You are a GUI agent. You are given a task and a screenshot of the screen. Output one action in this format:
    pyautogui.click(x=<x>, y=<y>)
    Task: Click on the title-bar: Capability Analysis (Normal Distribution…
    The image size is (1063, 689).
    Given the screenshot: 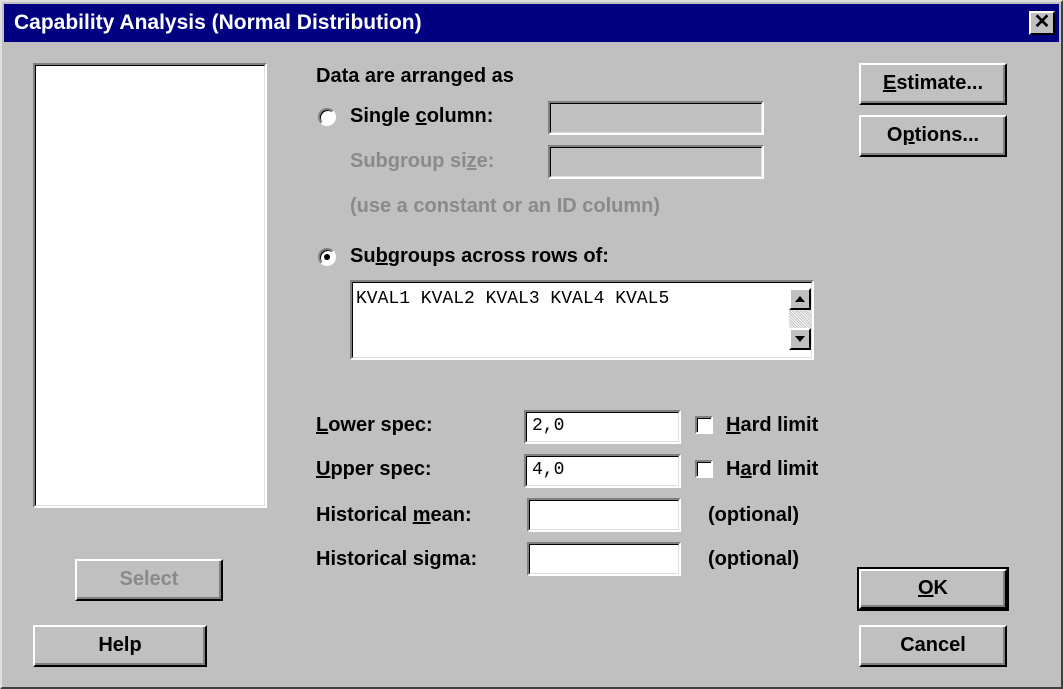 What is the action you would take?
    pyautogui.click(x=531, y=23)
    